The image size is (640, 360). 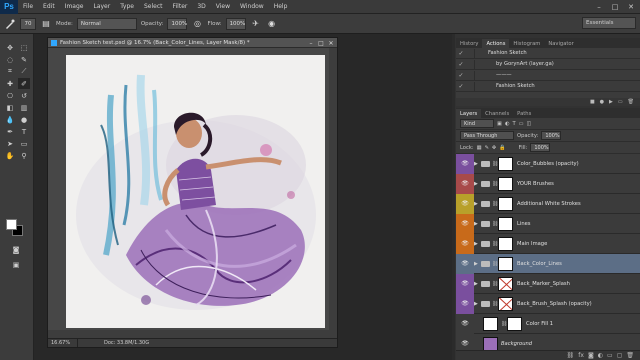 I want to click on trash-icon: 🗑, so click(x=631, y=102).